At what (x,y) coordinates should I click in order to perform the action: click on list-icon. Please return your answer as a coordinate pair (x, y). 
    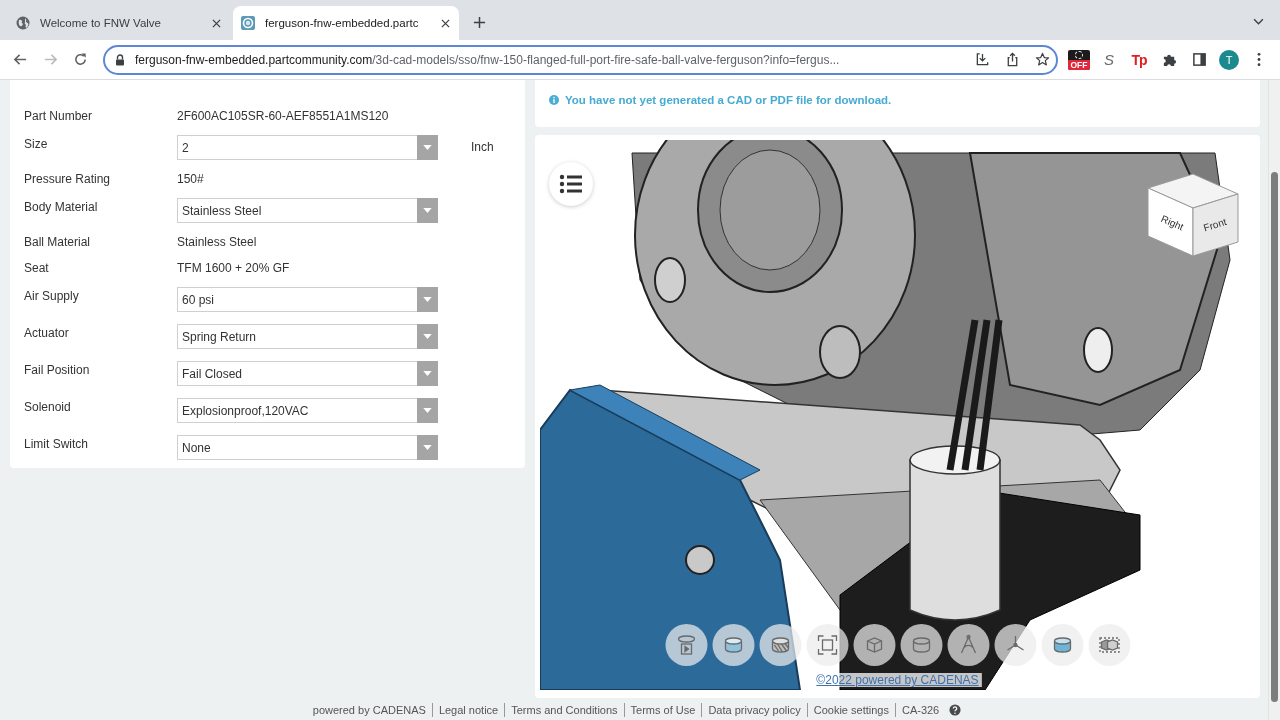
    Looking at the image, I should click on (571, 184).